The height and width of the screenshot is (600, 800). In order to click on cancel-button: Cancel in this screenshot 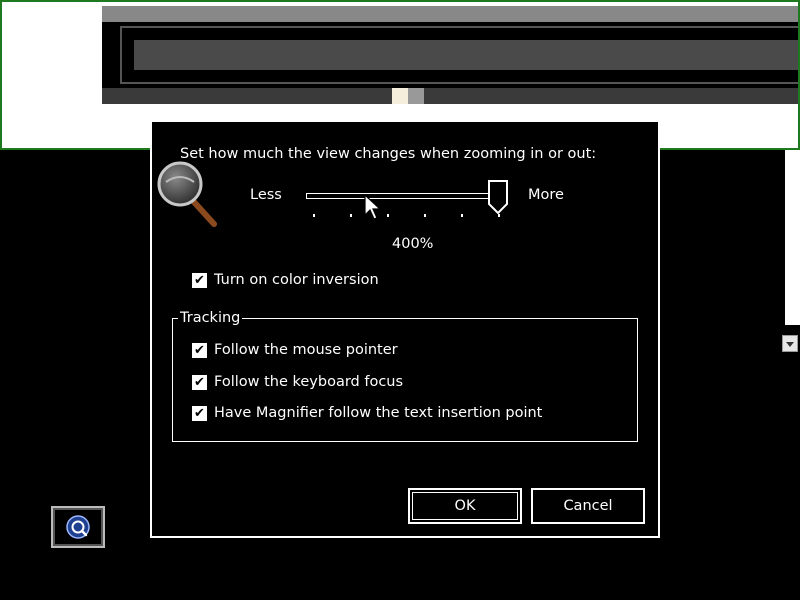, I will do `click(588, 506)`.